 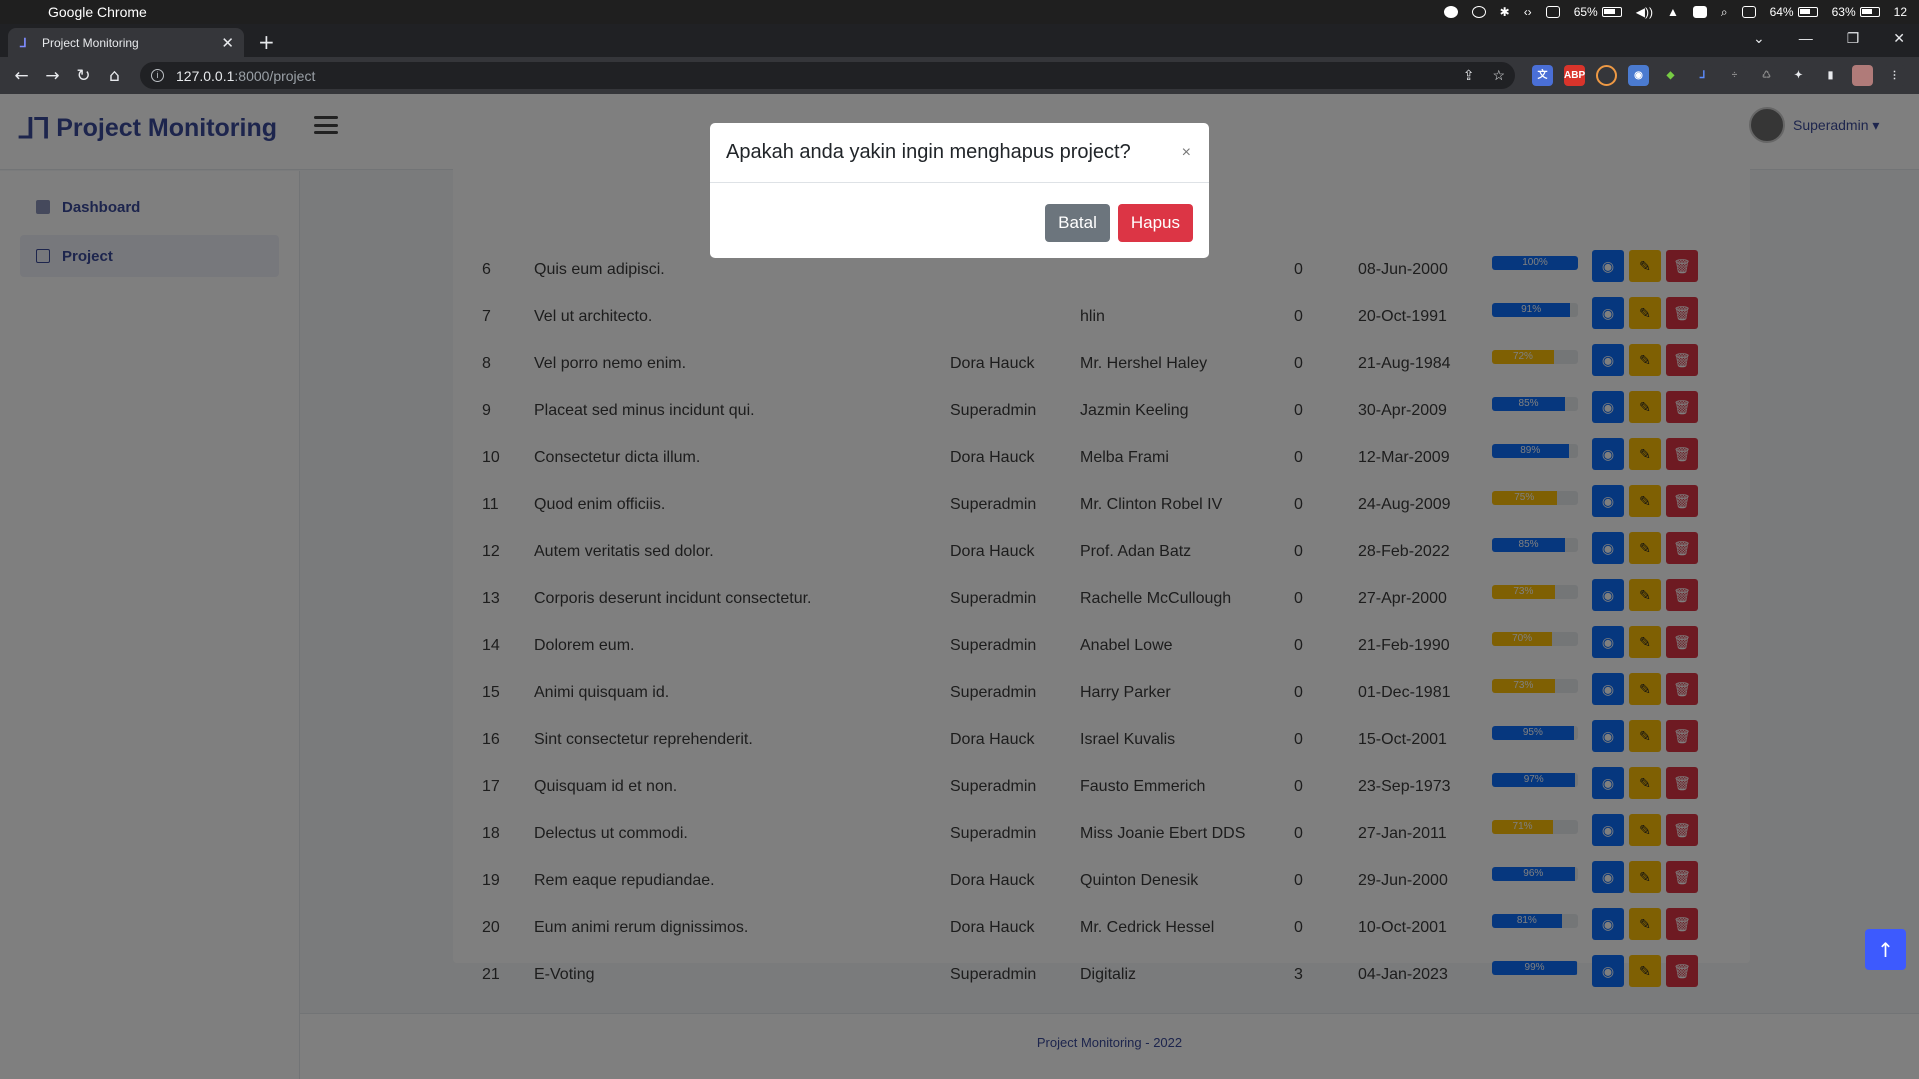 I want to click on back-icon: ←, so click(x=21, y=76).